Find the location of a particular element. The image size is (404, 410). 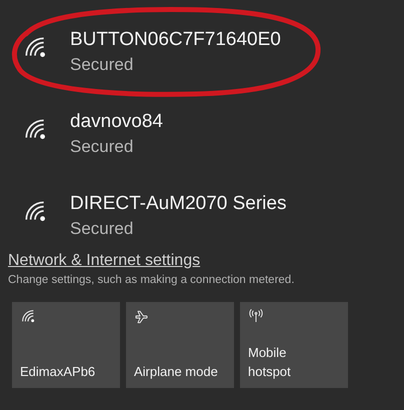

quick-action-tile: Airplane mode is located at coordinates (180, 345).